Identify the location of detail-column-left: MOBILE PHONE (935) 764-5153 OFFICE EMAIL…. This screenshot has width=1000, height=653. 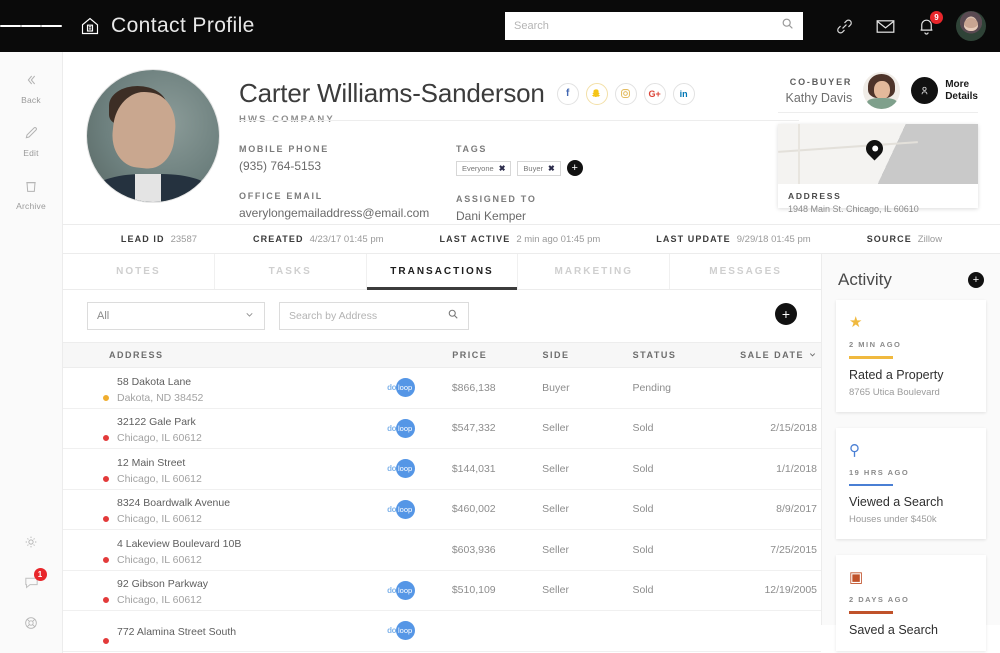
(347, 183).